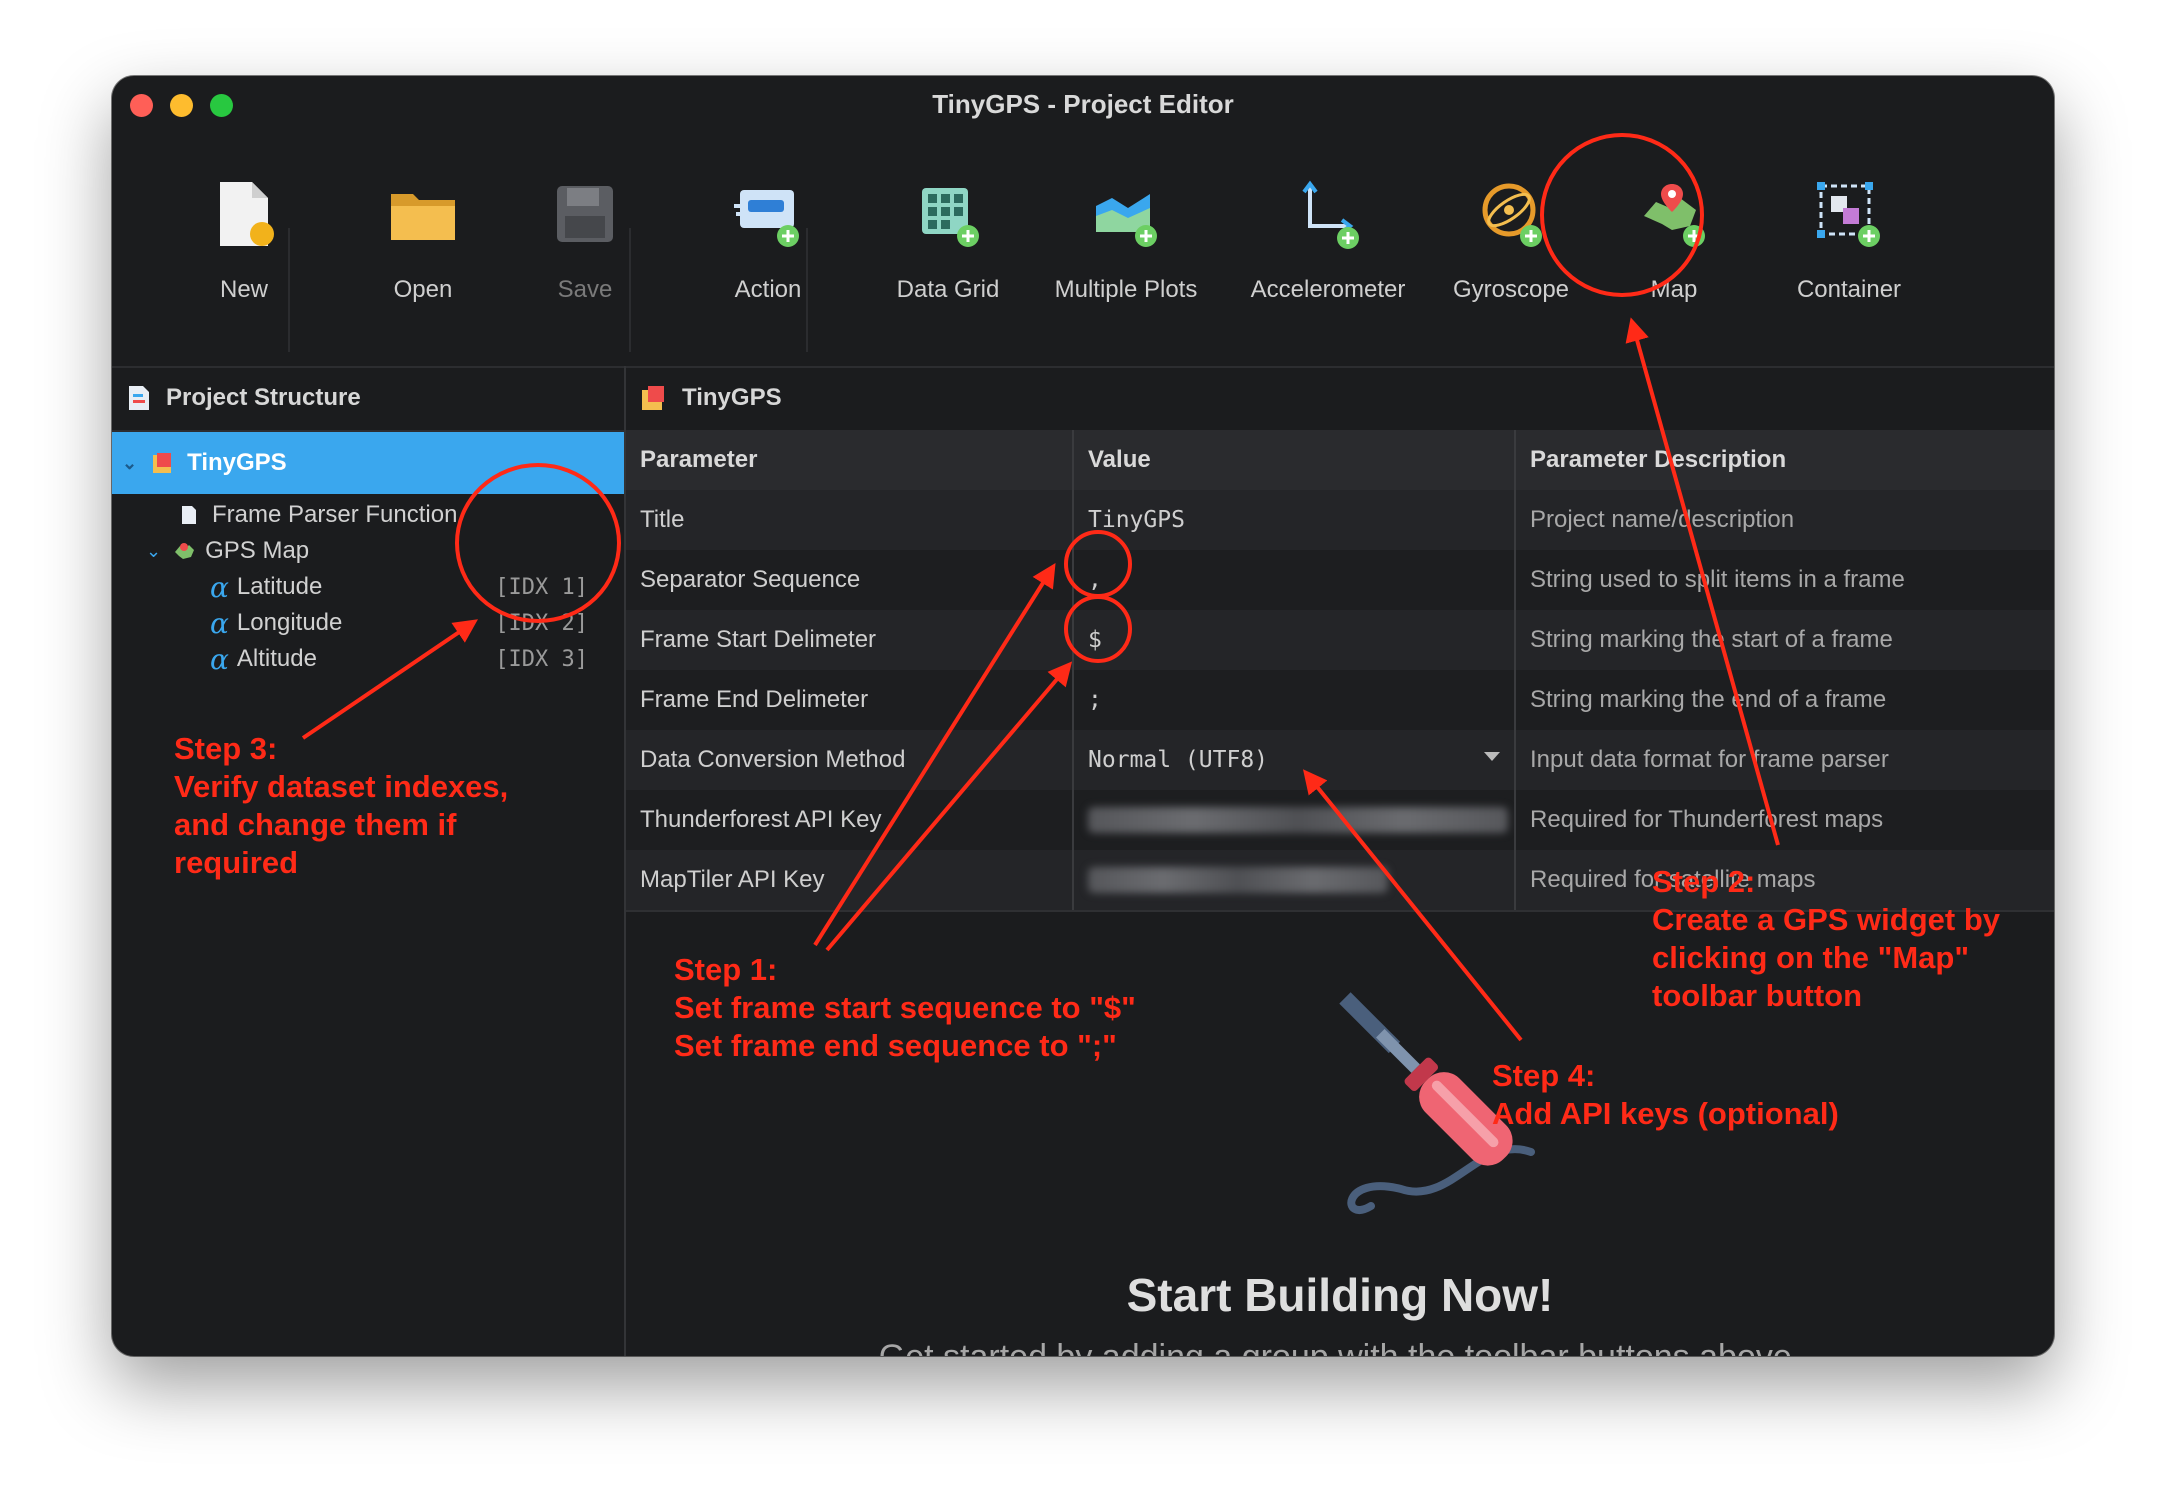 Image resolution: width=2164 pixels, height=1504 pixels. I want to click on table-header-row: Parameter Value Parameter Description, so click(1340, 461).